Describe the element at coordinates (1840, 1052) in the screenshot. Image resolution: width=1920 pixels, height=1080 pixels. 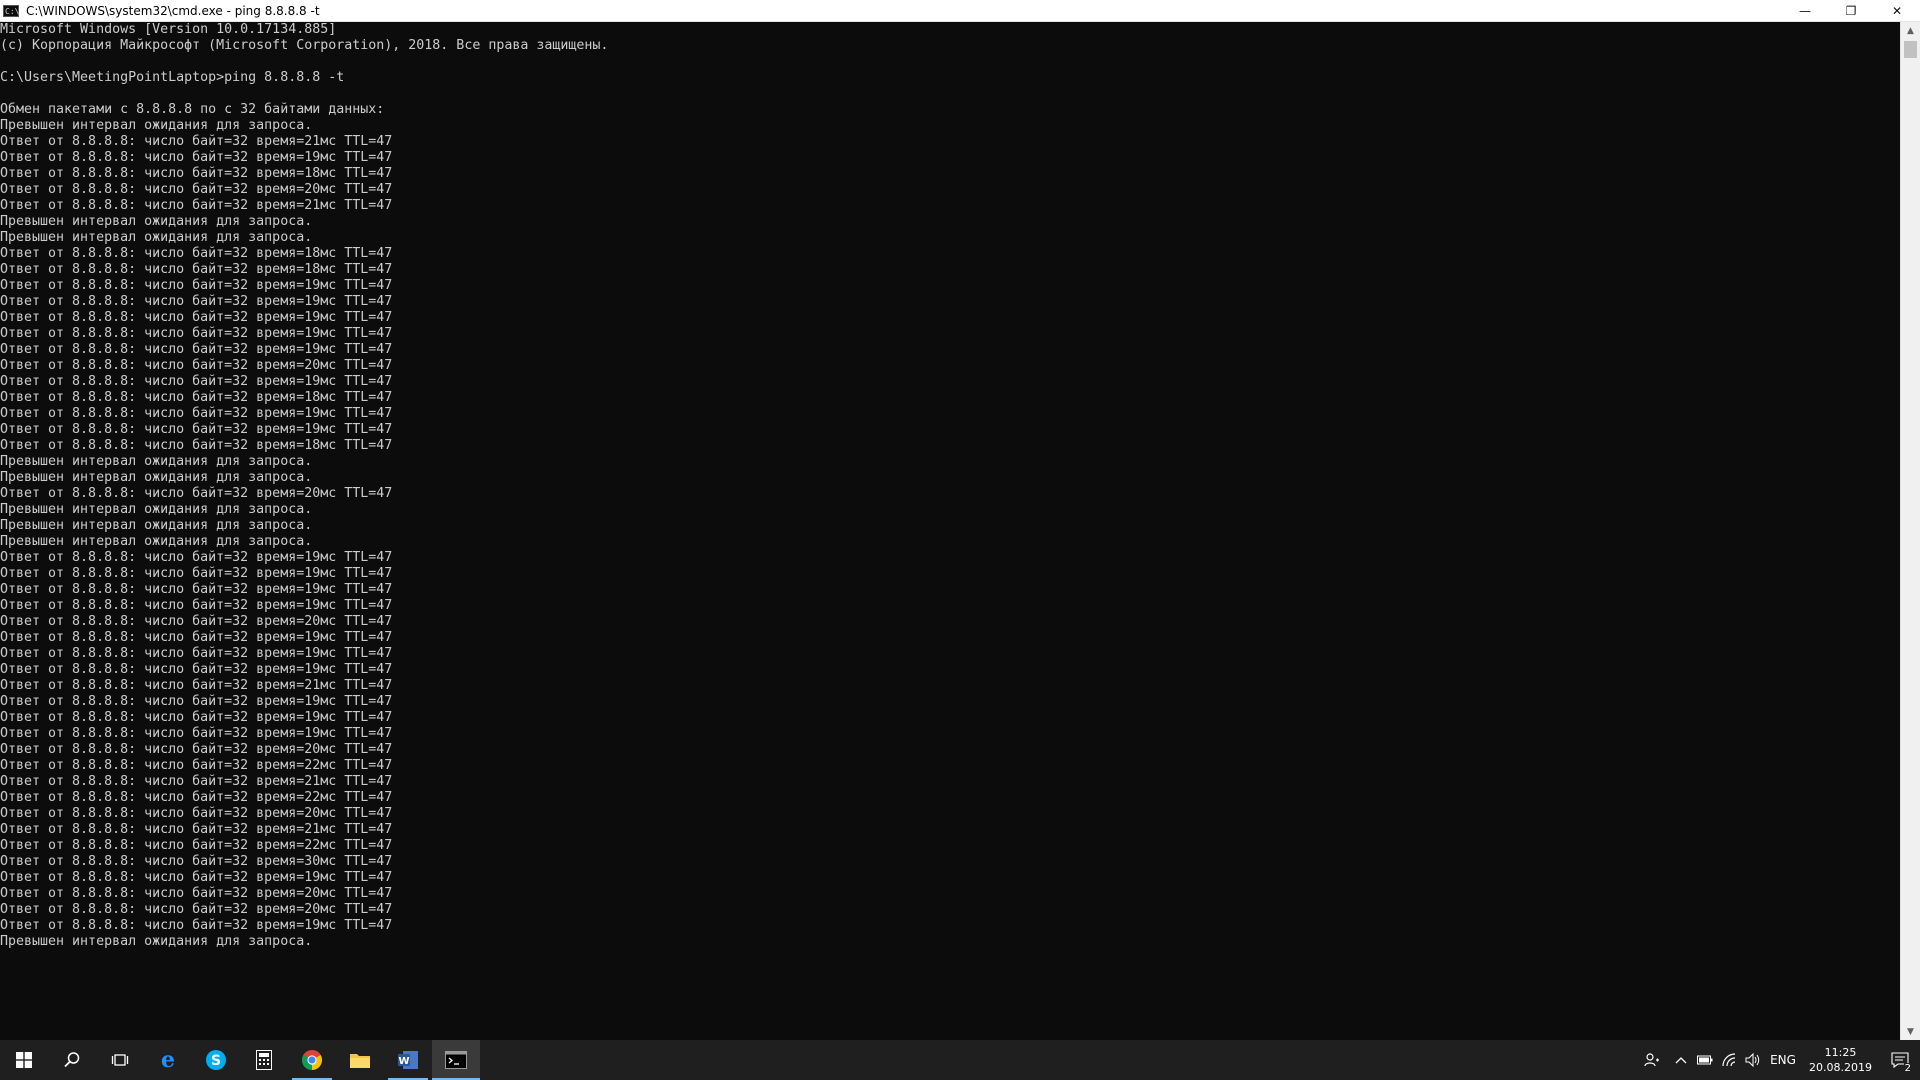
I see `clock-time: 11:25` at that location.